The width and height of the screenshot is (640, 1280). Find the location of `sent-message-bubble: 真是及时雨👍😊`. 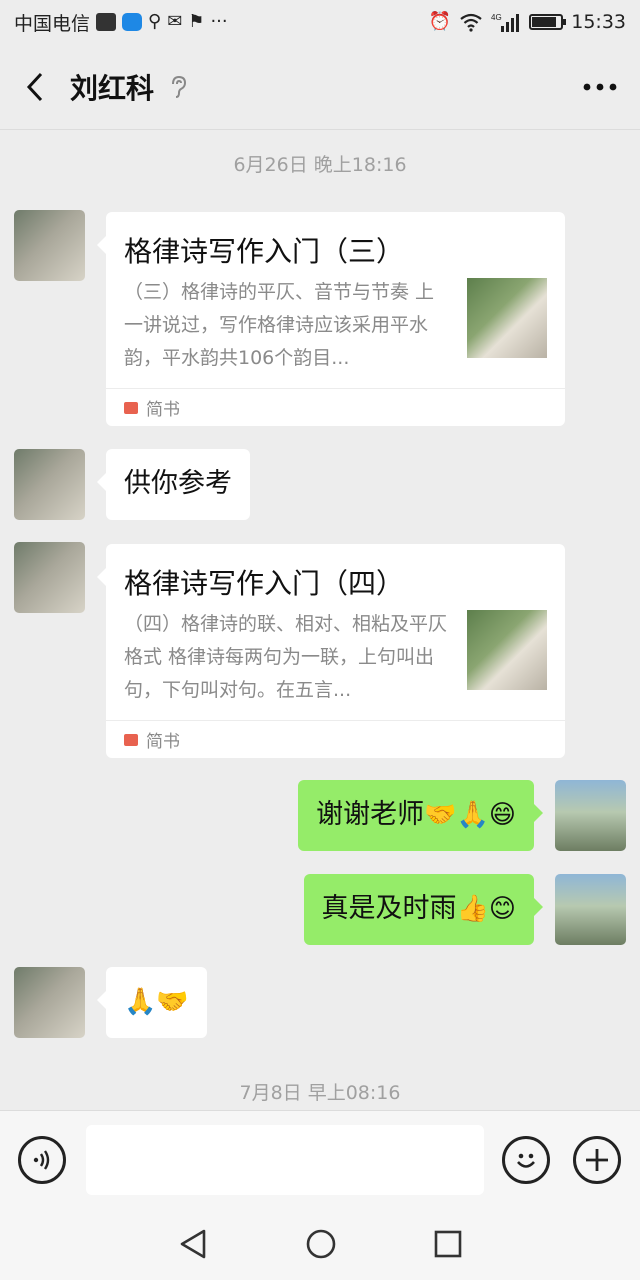

sent-message-bubble: 真是及时雨👍😊 is located at coordinates (423, 909).